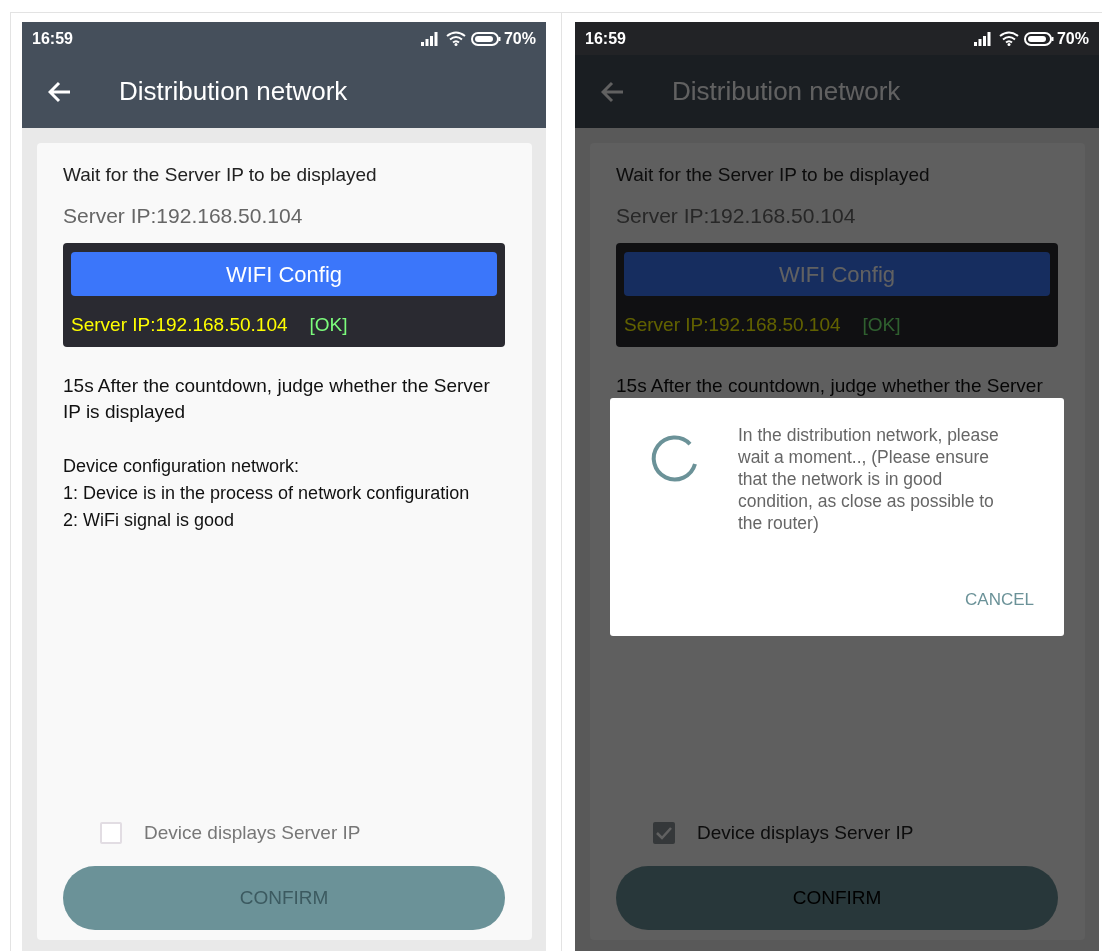  I want to click on config-note: 1: Device is in the process of network configuration, so click(267, 493).